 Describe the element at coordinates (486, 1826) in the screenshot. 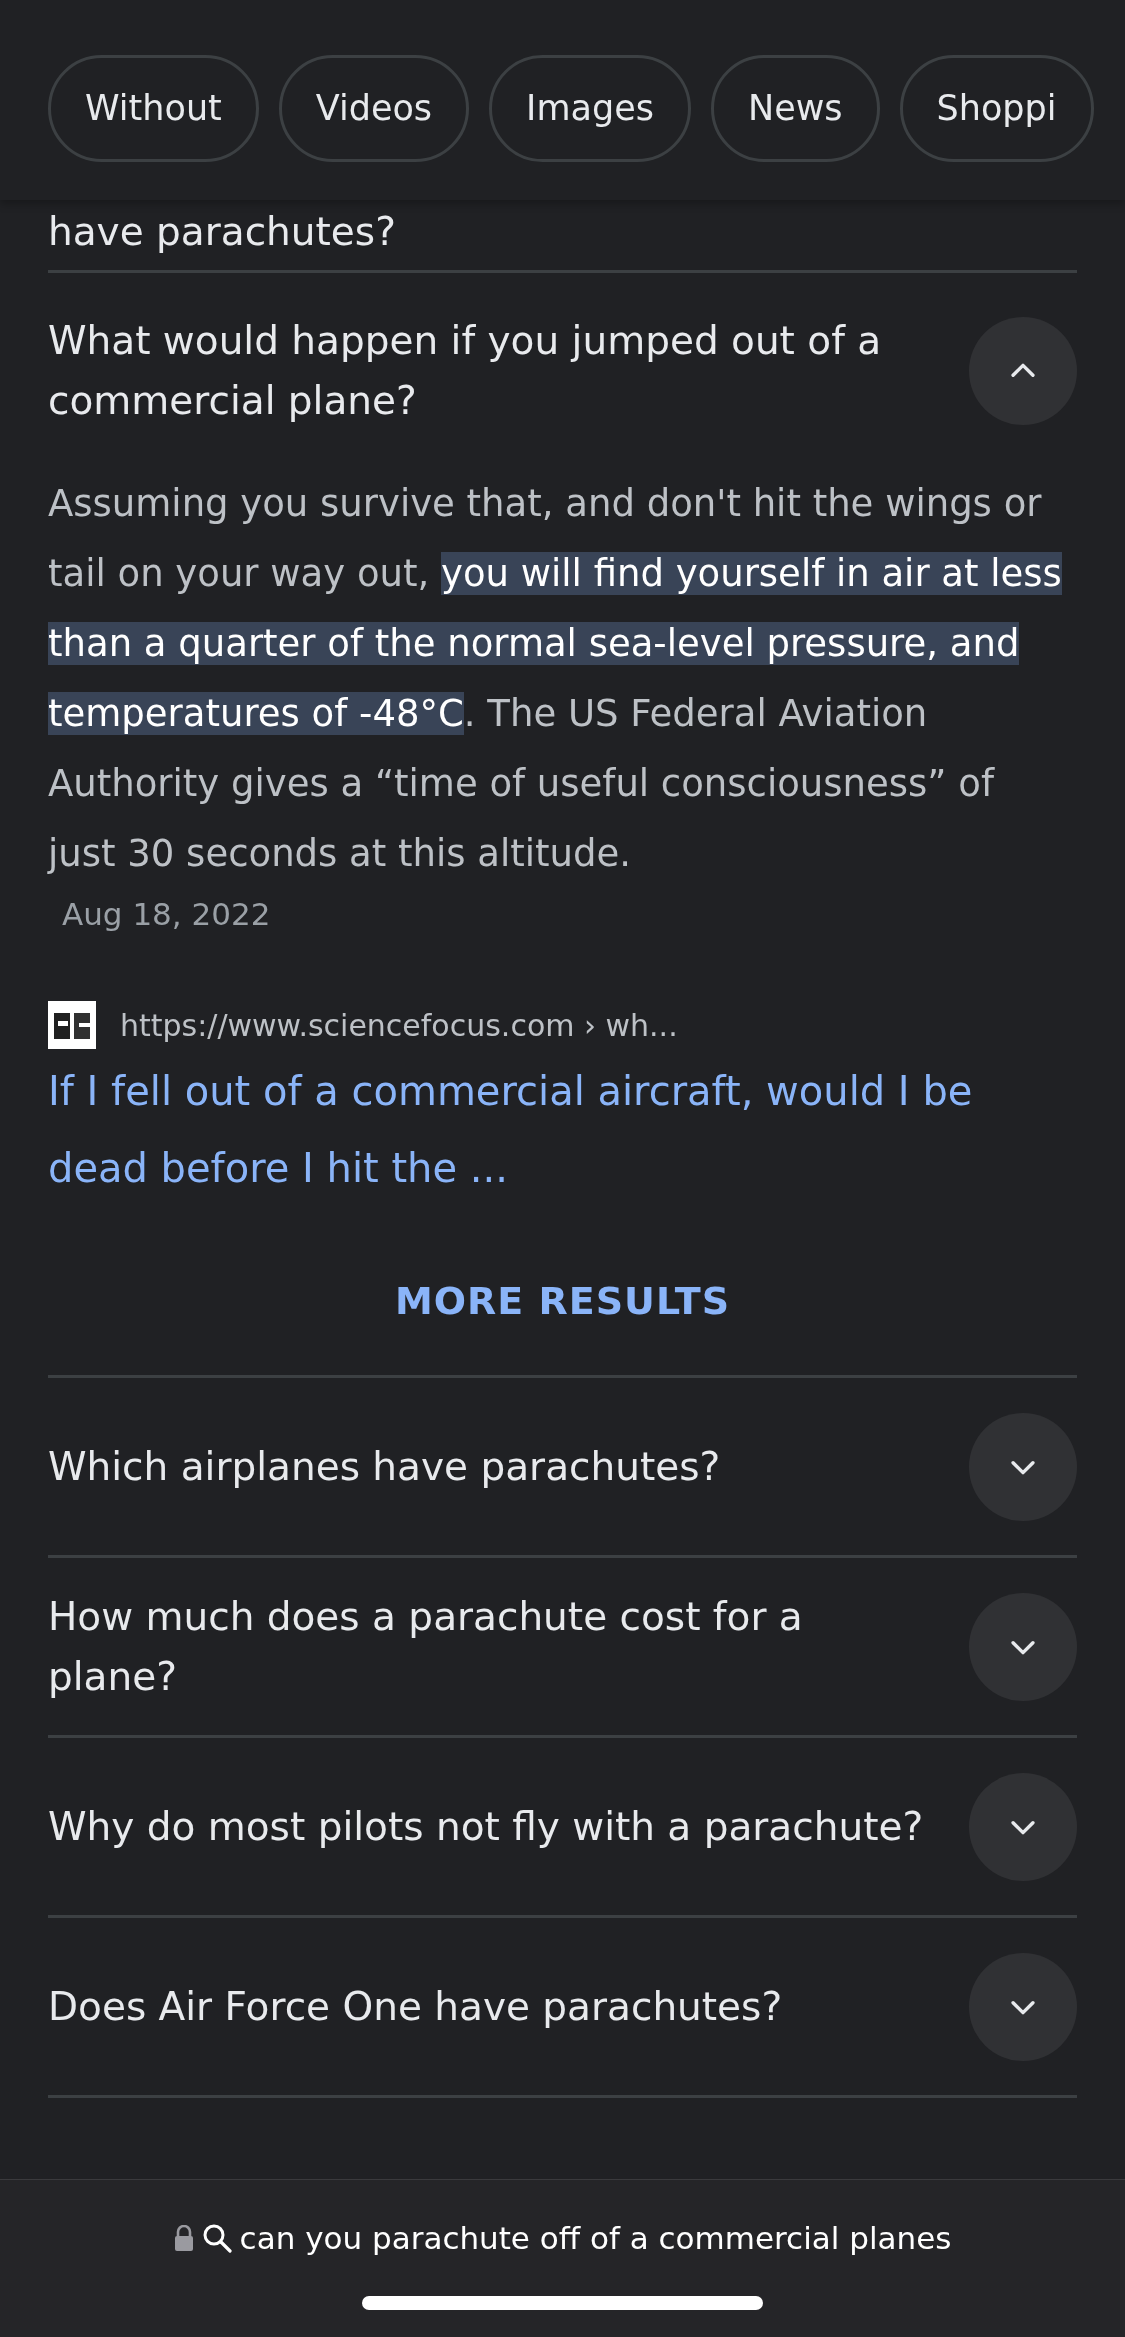

I see `question-text: Why do most pilots not fly with a parachute?` at that location.